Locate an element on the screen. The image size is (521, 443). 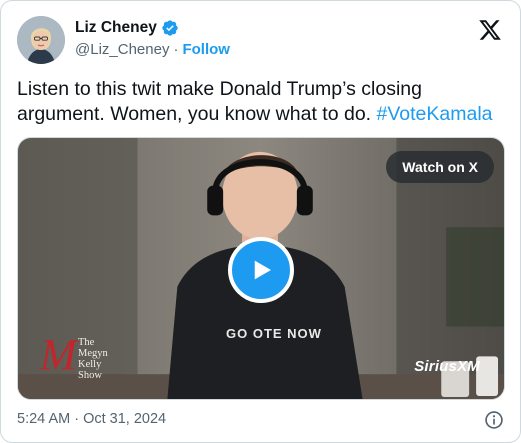
tweet-timestamp: 5:24 AM · Oct 31, 2024 is located at coordinates (91, 419).